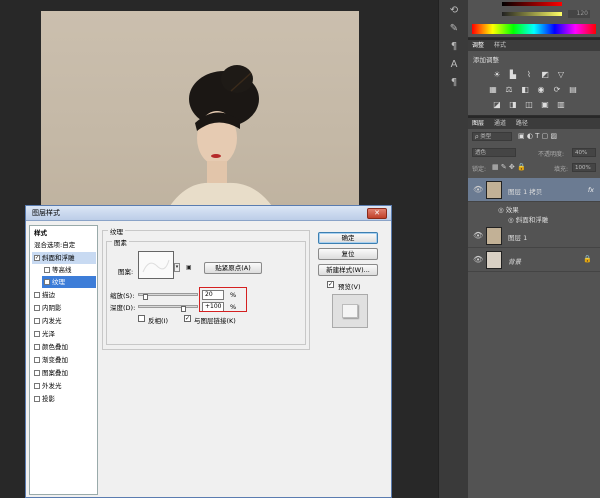 The image size is (600, 498). Describe the element at coordinates (529, 74) in the screenshot. I see `curves-icon: ⌇` at that location.